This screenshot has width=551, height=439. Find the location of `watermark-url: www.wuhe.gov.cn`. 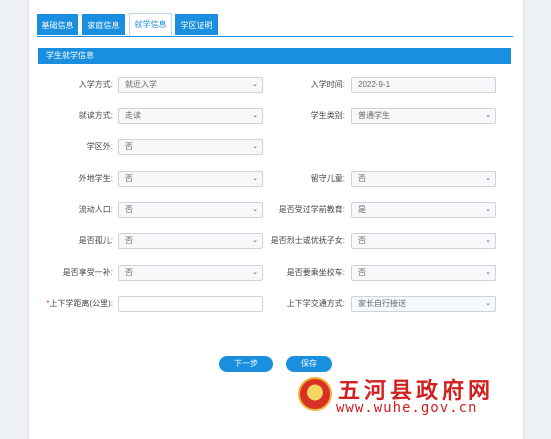

watermark-url: www.wuhe.gov.cn is located at coordinates (407, 408).